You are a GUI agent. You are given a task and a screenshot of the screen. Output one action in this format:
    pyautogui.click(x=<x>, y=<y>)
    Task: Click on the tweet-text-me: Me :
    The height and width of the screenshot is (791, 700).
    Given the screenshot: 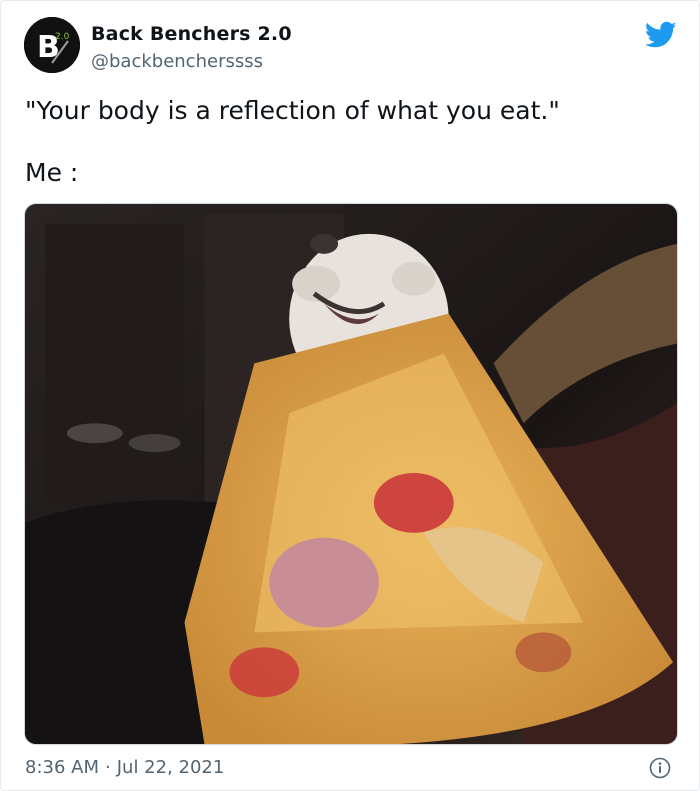 What is the action you would take?
    pyautogui.click(x=52, y=172)
    